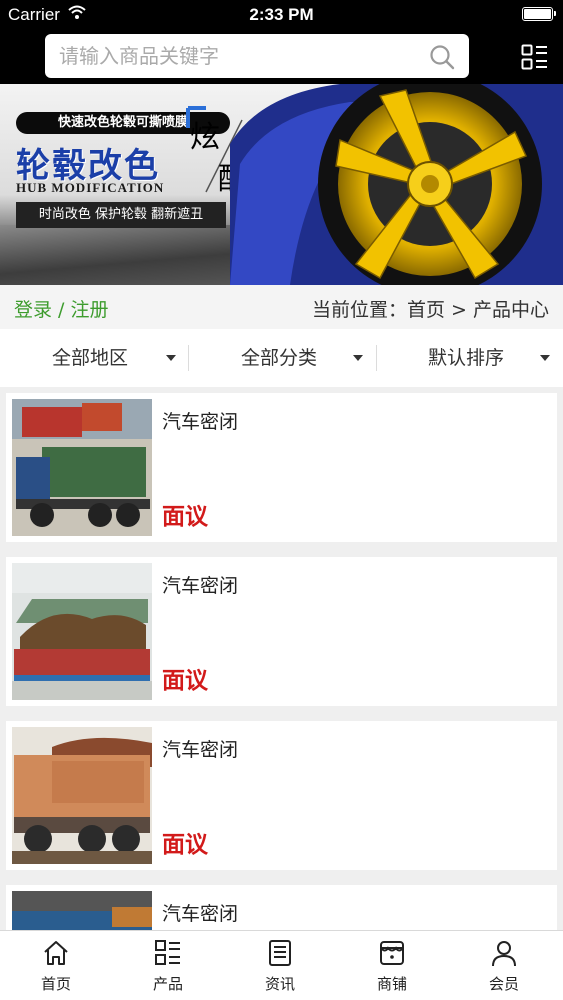  I want to click on tab-member: 会员, so click(504, 965).